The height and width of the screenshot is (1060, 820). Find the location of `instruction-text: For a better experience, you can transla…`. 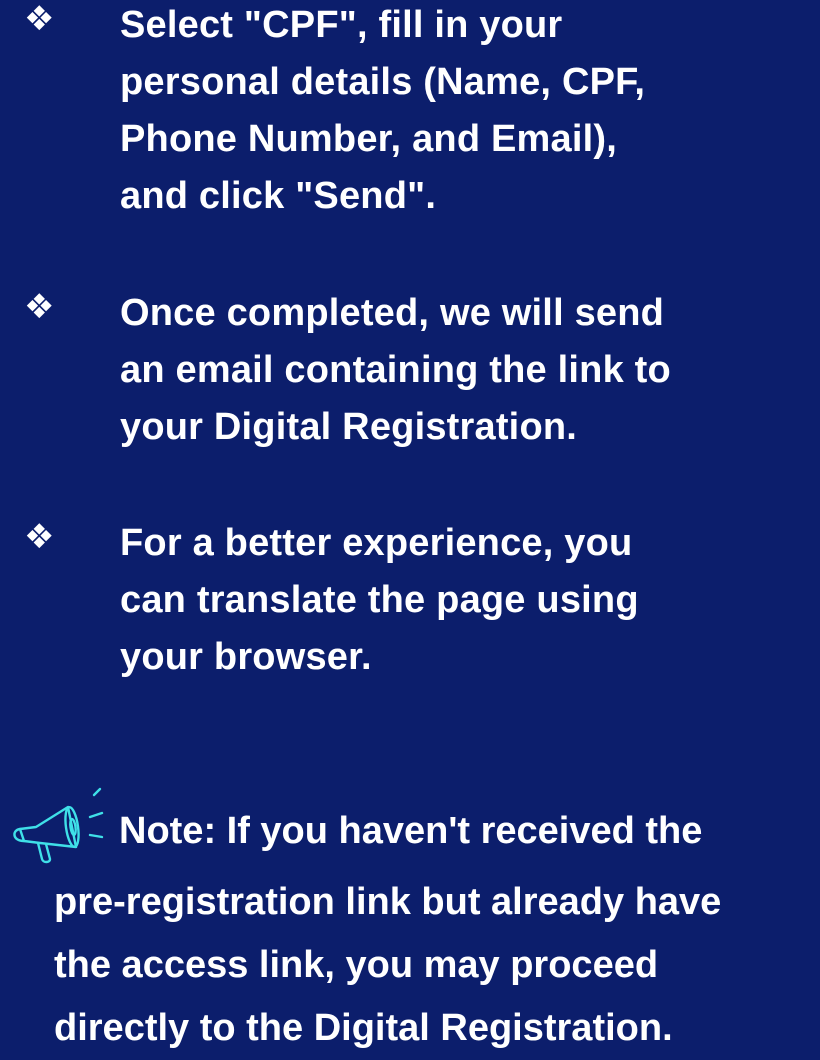

instruction-text: For a better experience, you can transla… is located at coordinates (379, 600).